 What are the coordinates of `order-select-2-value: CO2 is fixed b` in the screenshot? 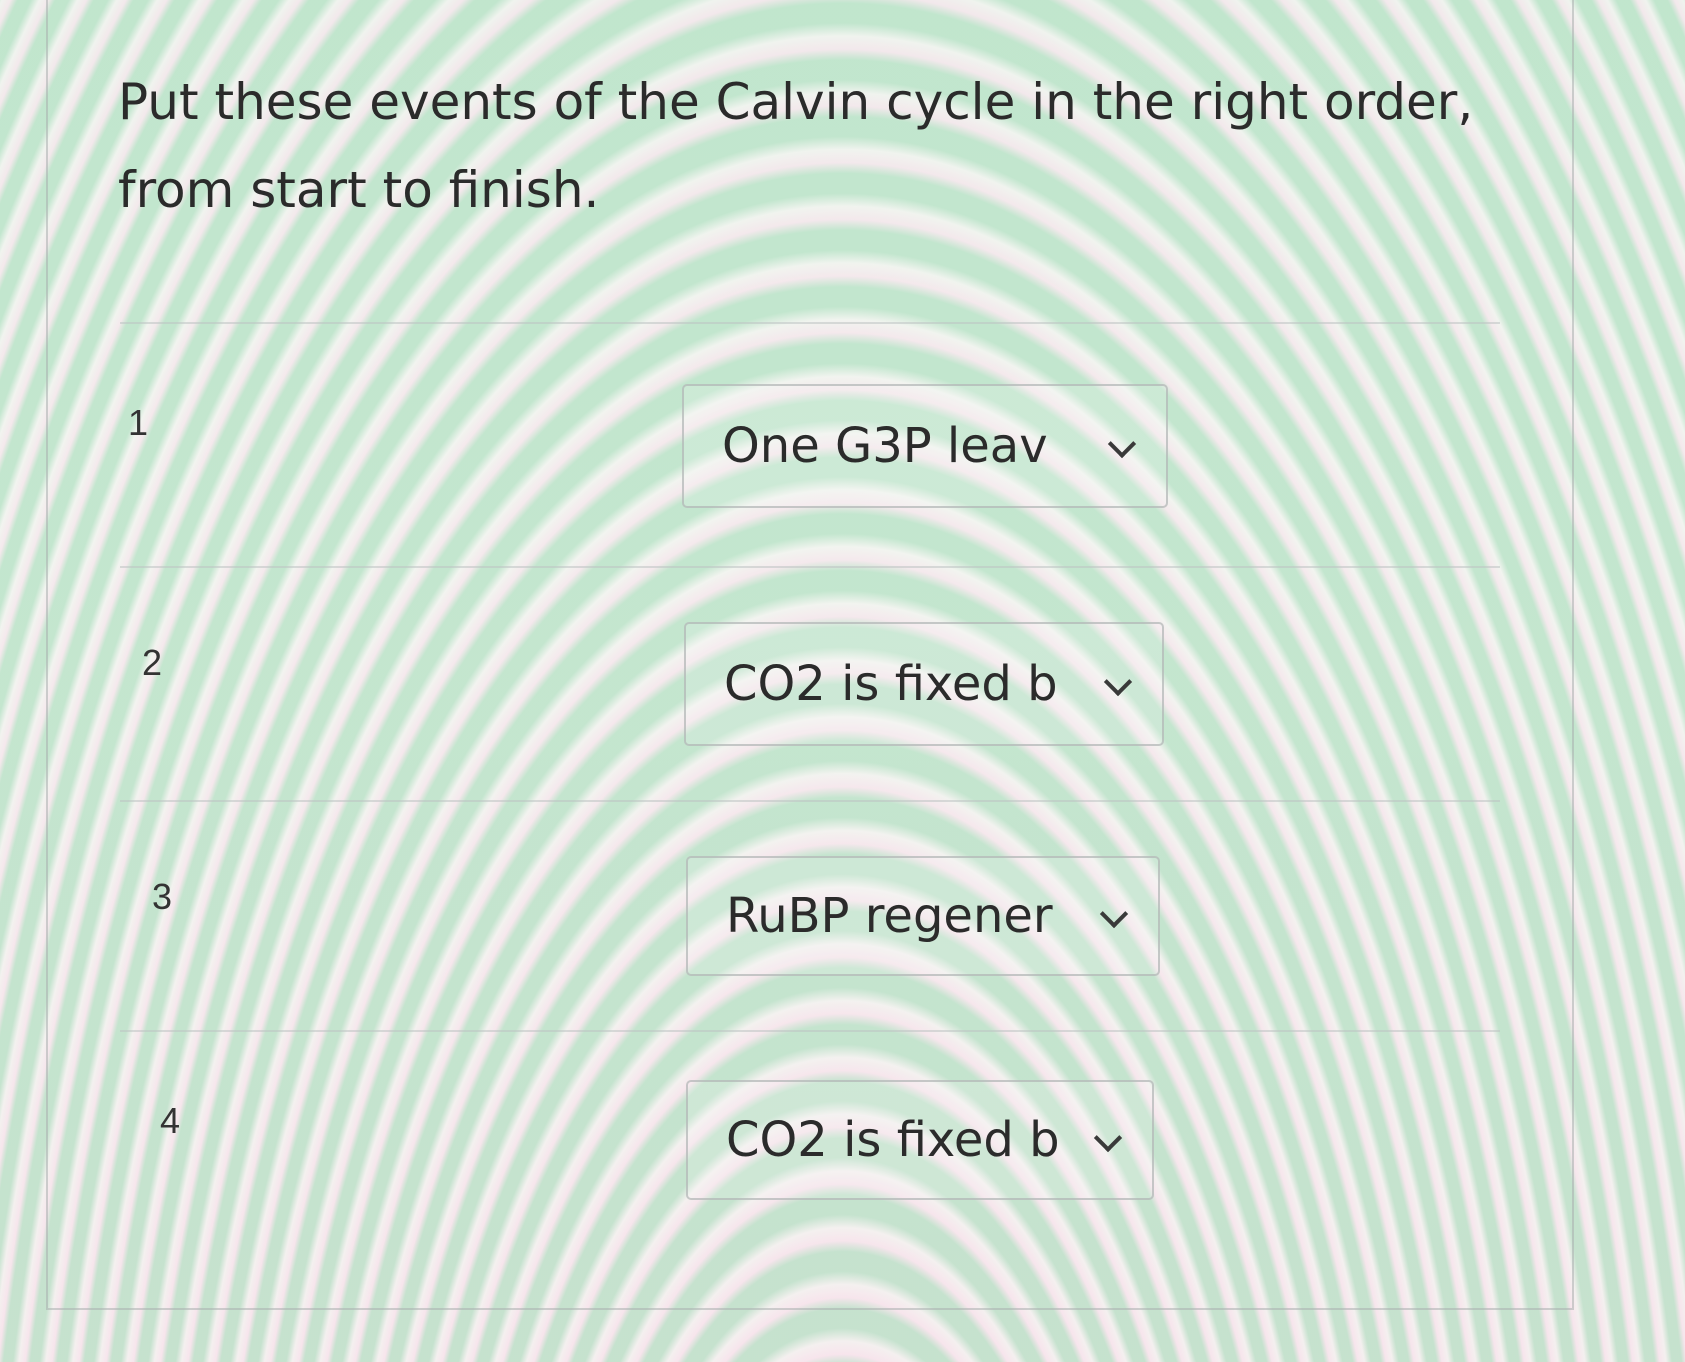 It's located at (891, 684).